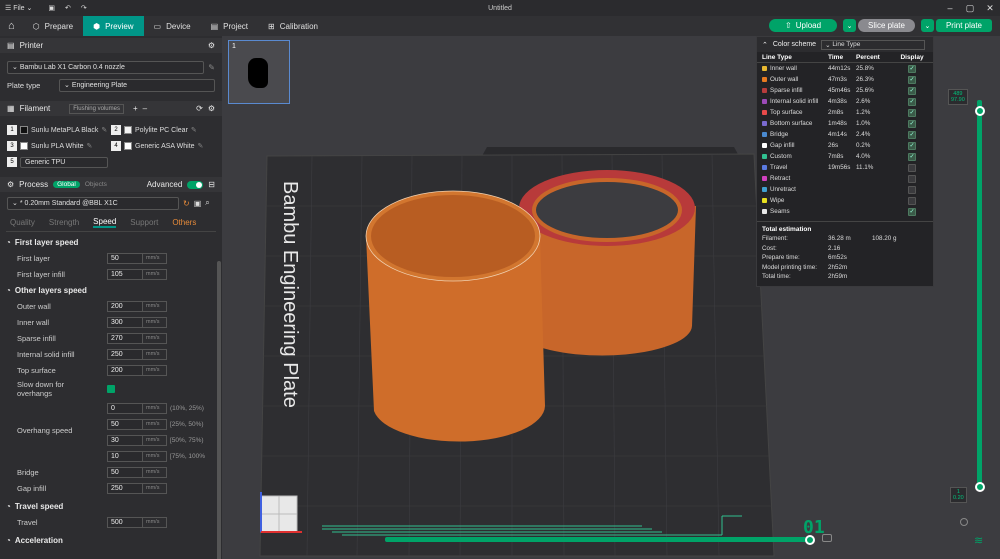 The height and width of the screenshot is (559, 1000). Describe the element at coordinates (810, 540) in the screenshot. I see `move-slider-handle` at that location.